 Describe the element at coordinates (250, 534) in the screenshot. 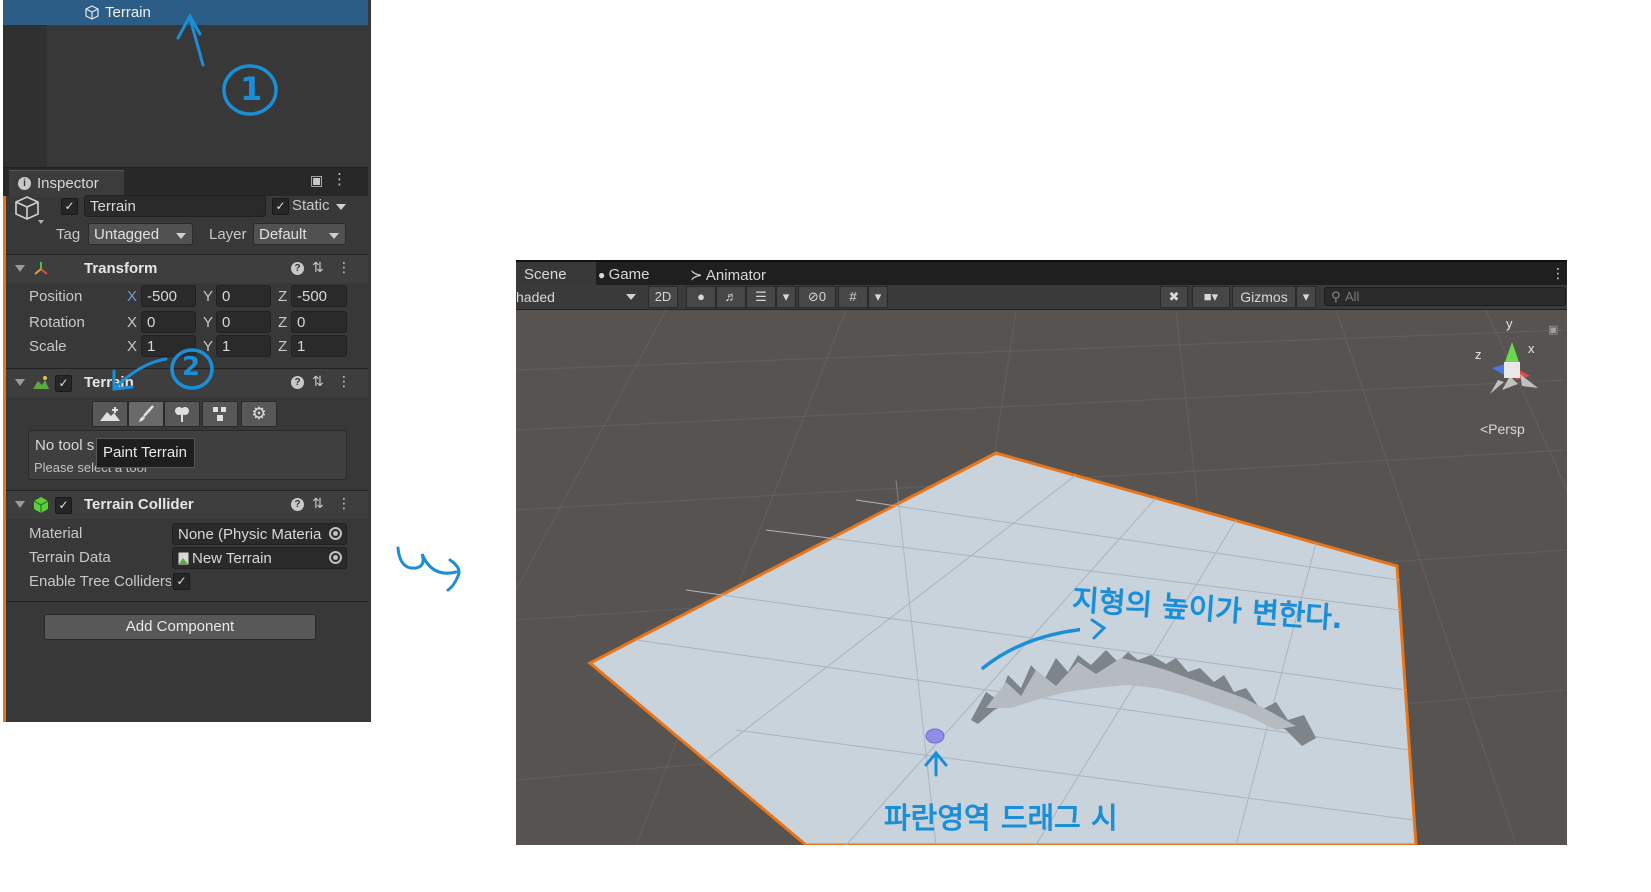

I see `material-value: None (Physic Materia` at that location.